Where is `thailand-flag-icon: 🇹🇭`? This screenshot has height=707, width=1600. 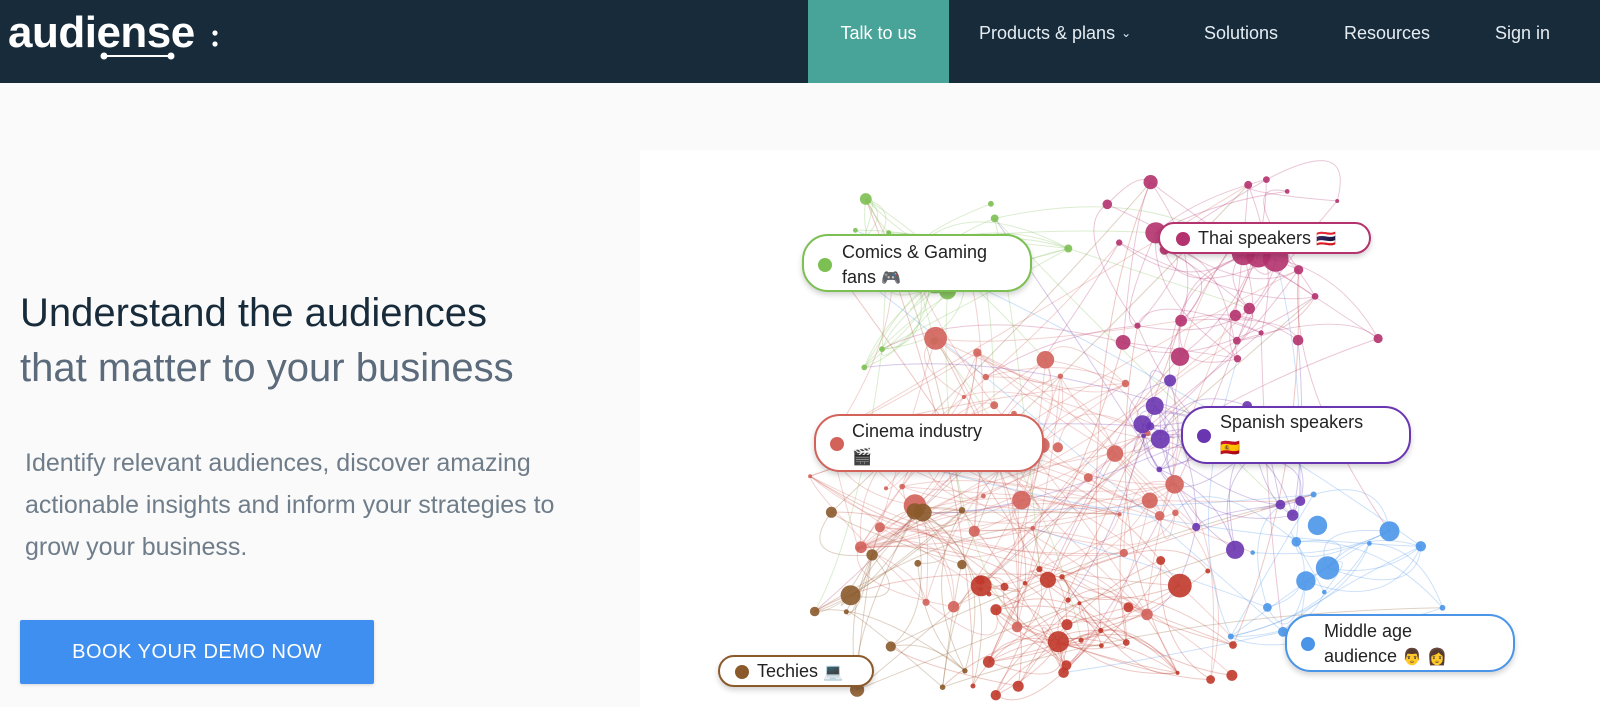
thailand-flag-icon: 🇹🇭 is located at coordinates (1326, 238).